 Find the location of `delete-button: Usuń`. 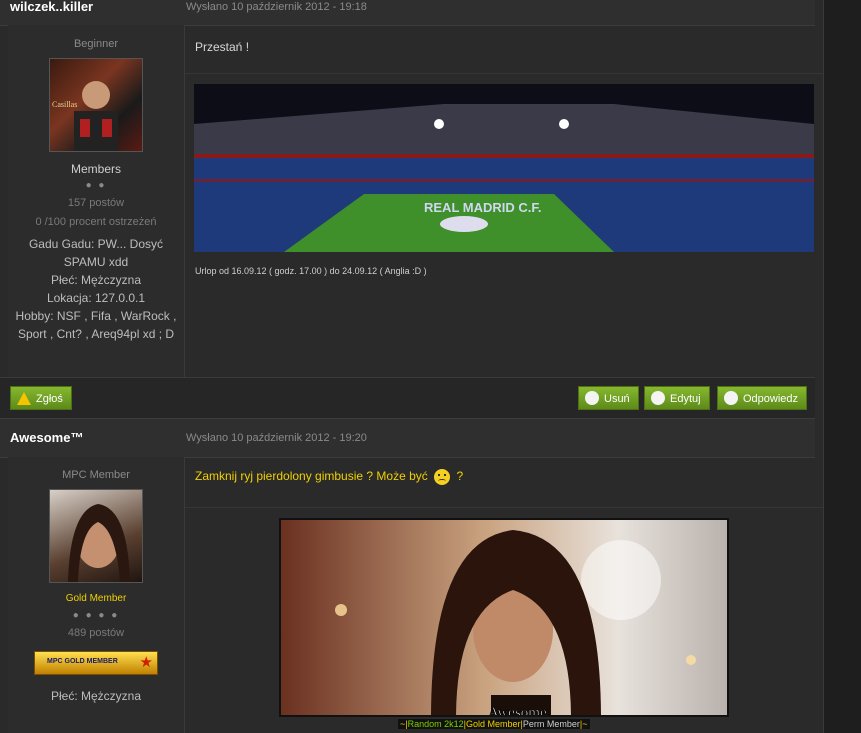

delete-button: Usuń is located at coordinates (608, 398).